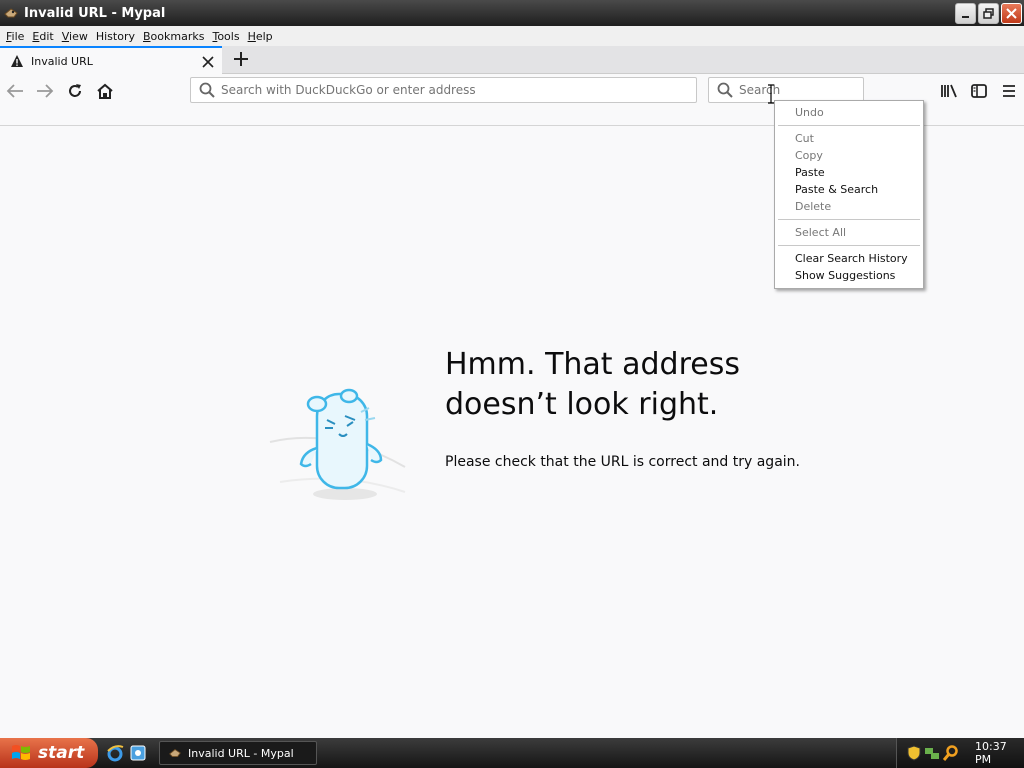 This screenshot has width=1024, height=768. I want to click on tab-close-button, so click(208, 62).